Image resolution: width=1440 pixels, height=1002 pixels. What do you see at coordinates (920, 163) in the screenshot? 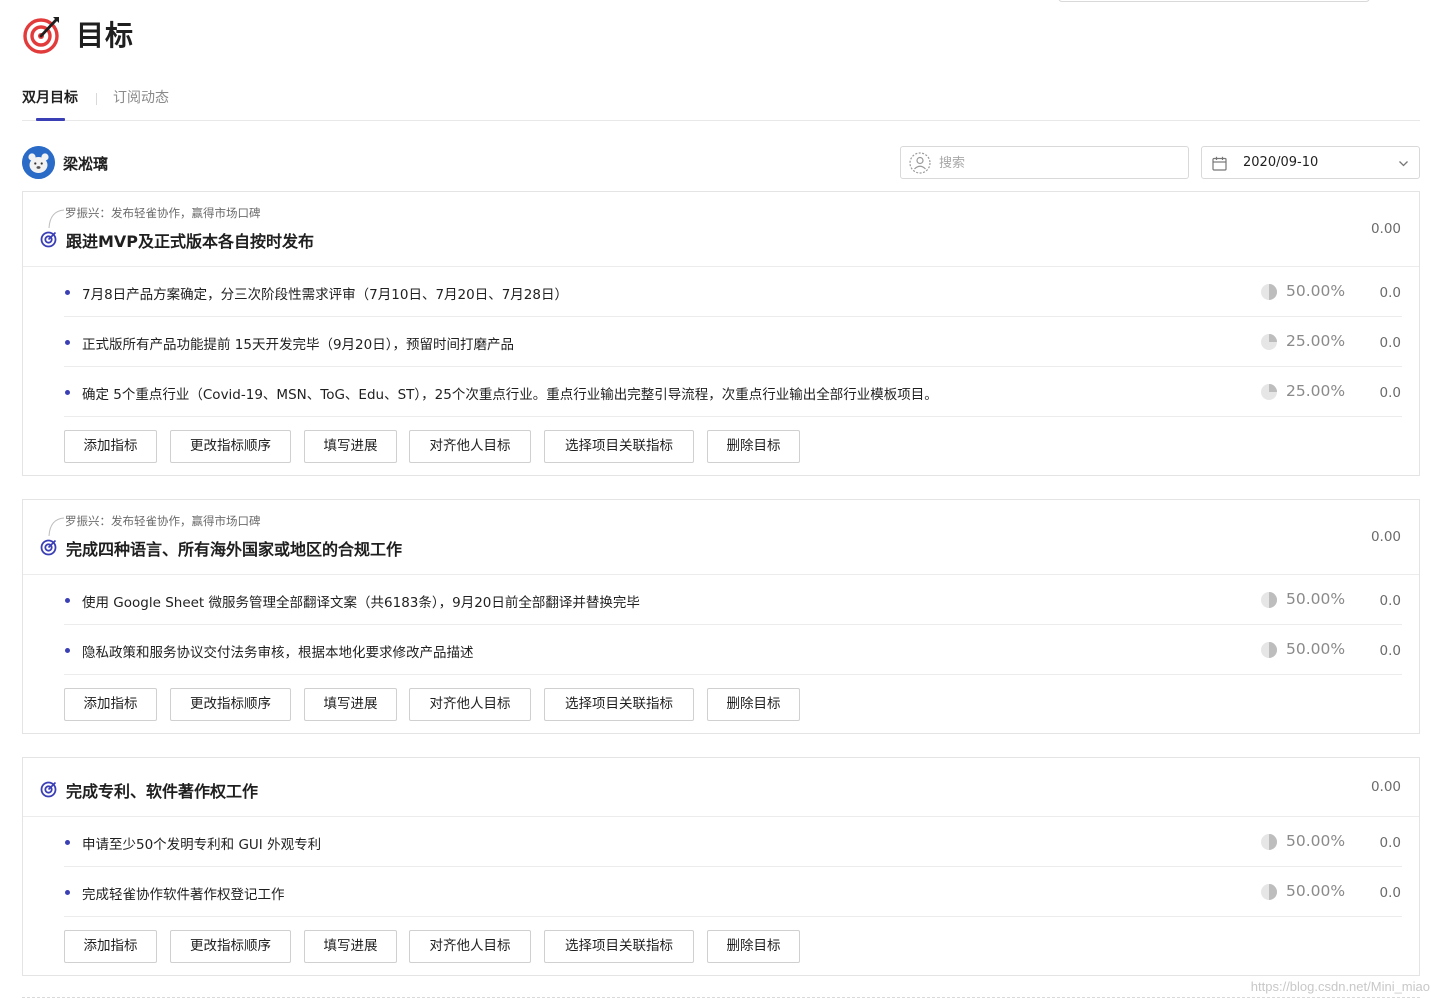
I see `user-circle-icon` at bounding box center [920, 163].